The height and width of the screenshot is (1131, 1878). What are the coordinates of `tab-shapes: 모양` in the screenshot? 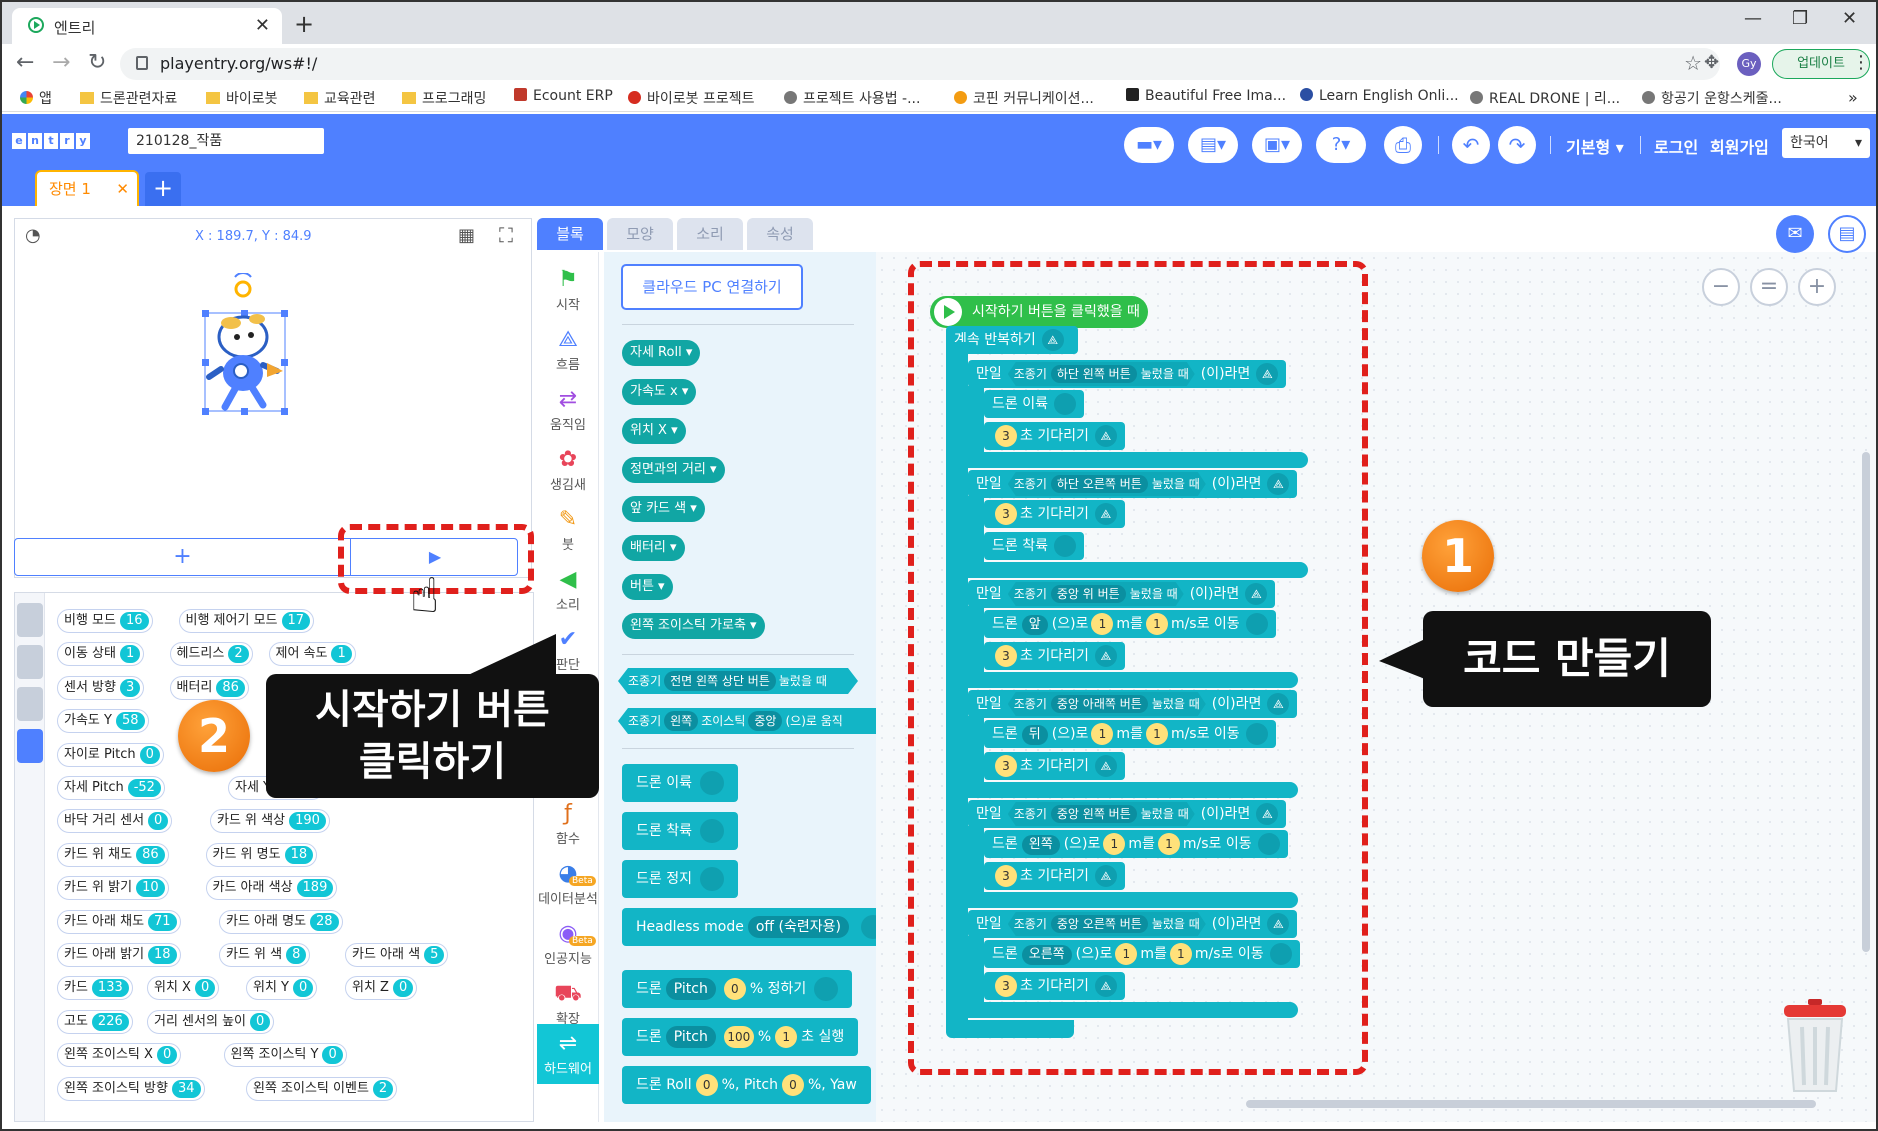 It's located at (640, 234).